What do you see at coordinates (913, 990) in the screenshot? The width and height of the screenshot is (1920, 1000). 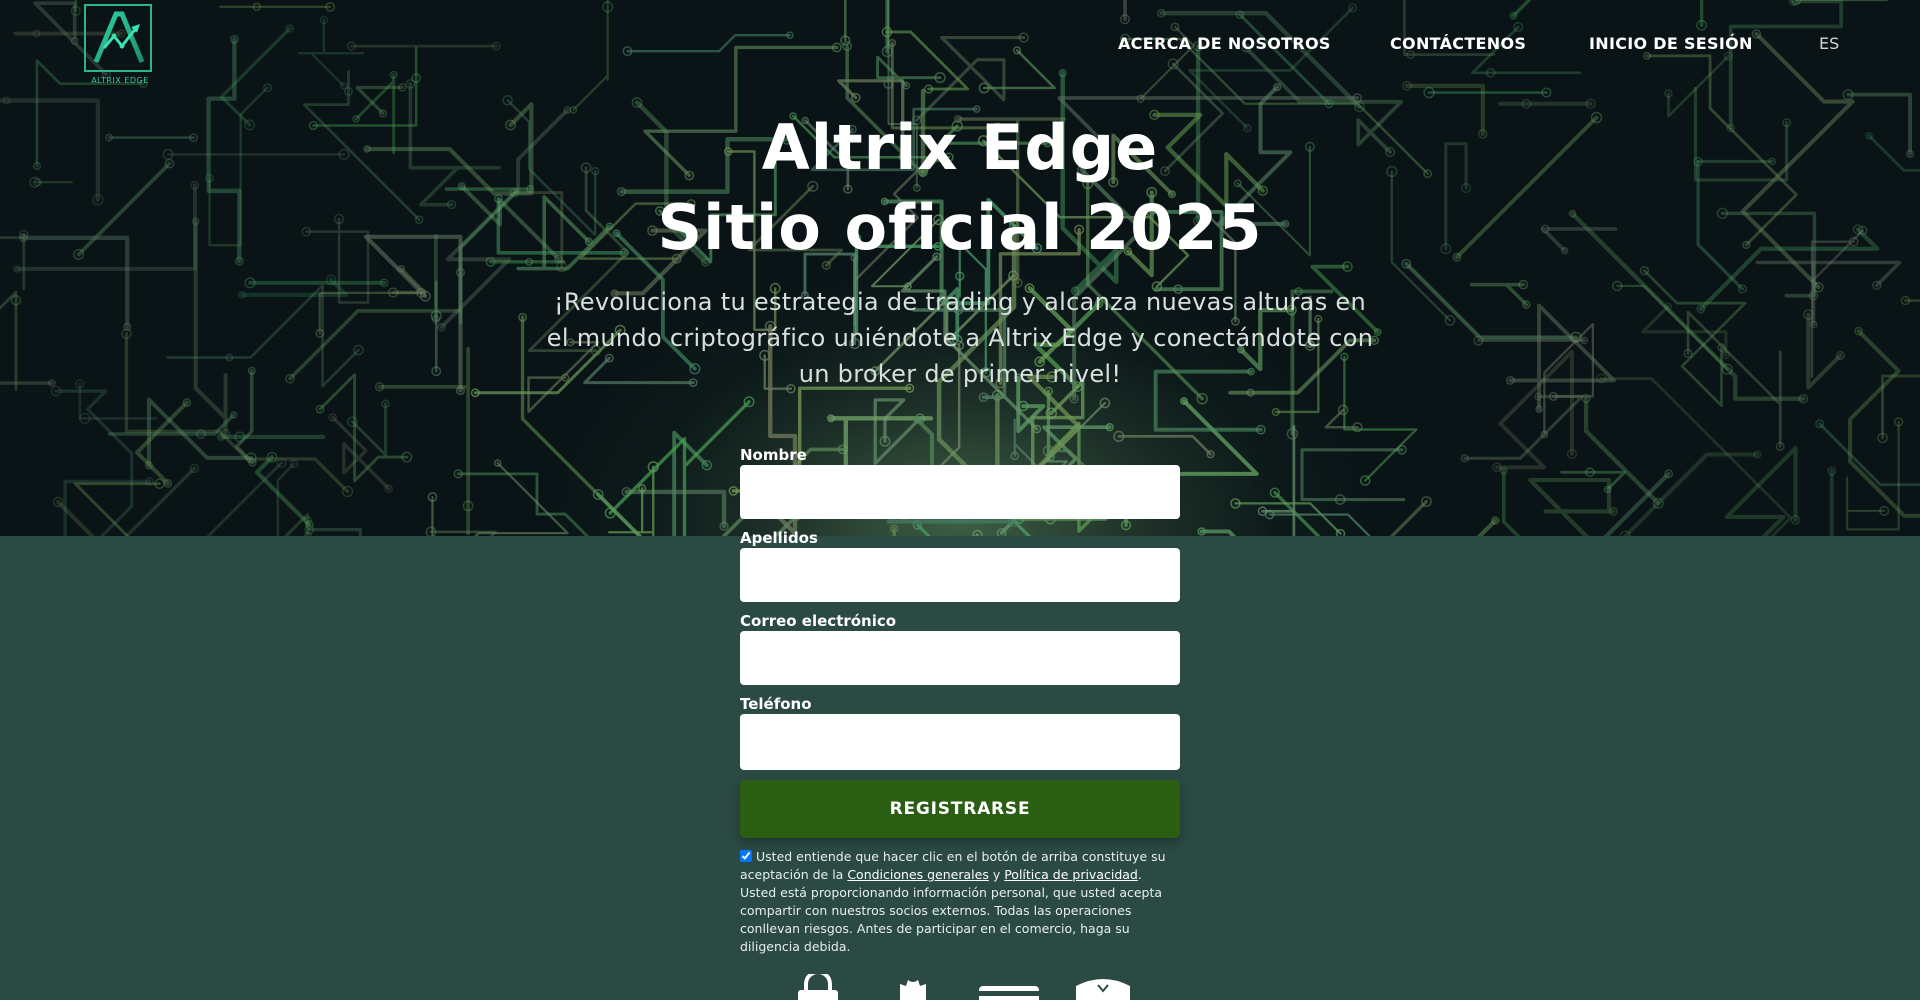 I see `shirt-icon` at bounding box center [913, 990].